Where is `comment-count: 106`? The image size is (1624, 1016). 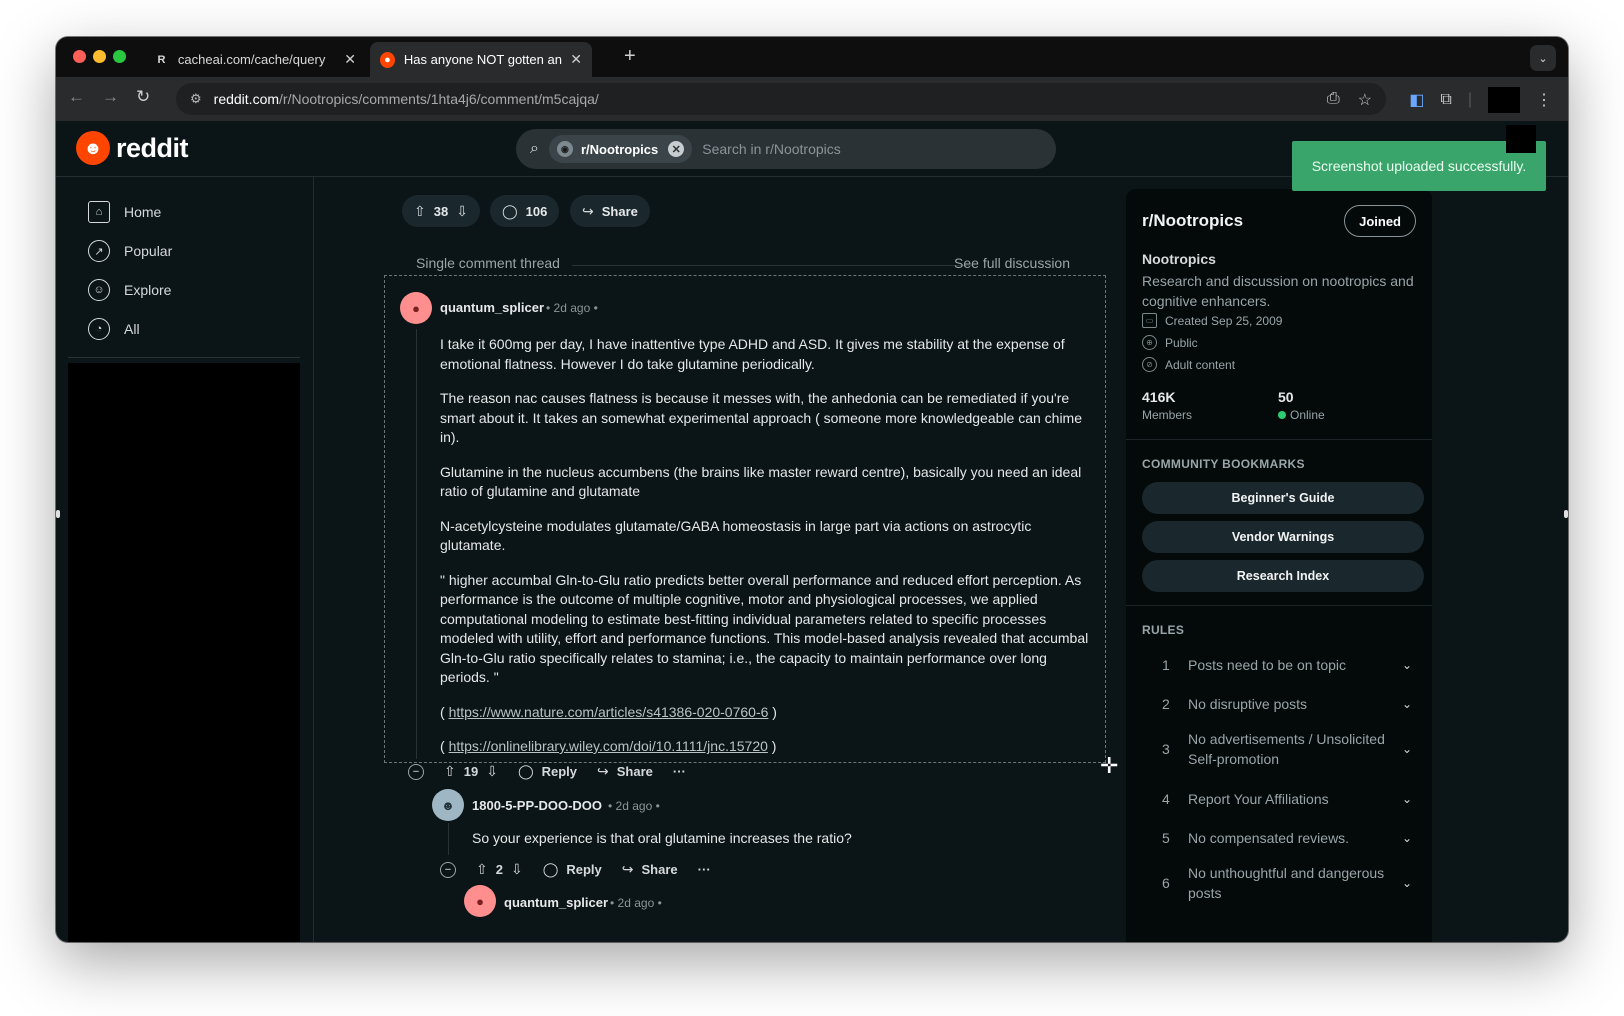 comment-count: 106 is located at coordinates (536, 211).